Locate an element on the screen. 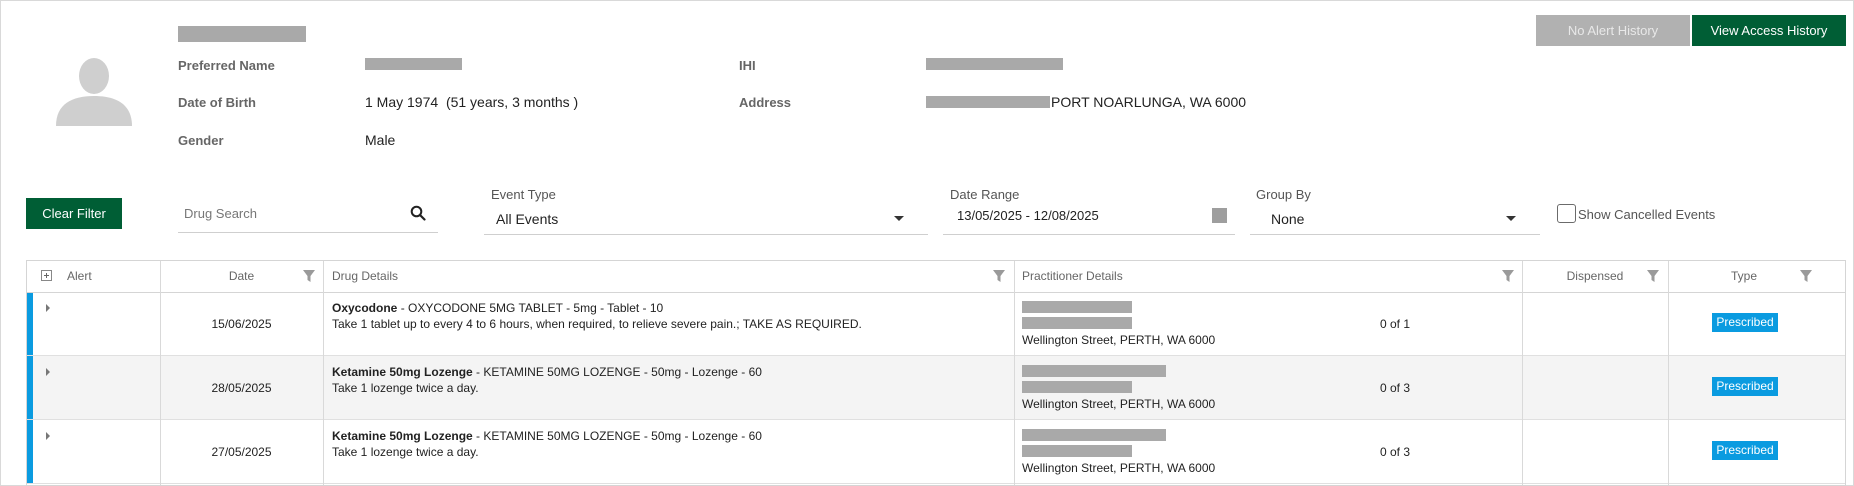 The image size is (1854, 486). preferred-name-label: Preferred Name is located at coordinates (226, 65).